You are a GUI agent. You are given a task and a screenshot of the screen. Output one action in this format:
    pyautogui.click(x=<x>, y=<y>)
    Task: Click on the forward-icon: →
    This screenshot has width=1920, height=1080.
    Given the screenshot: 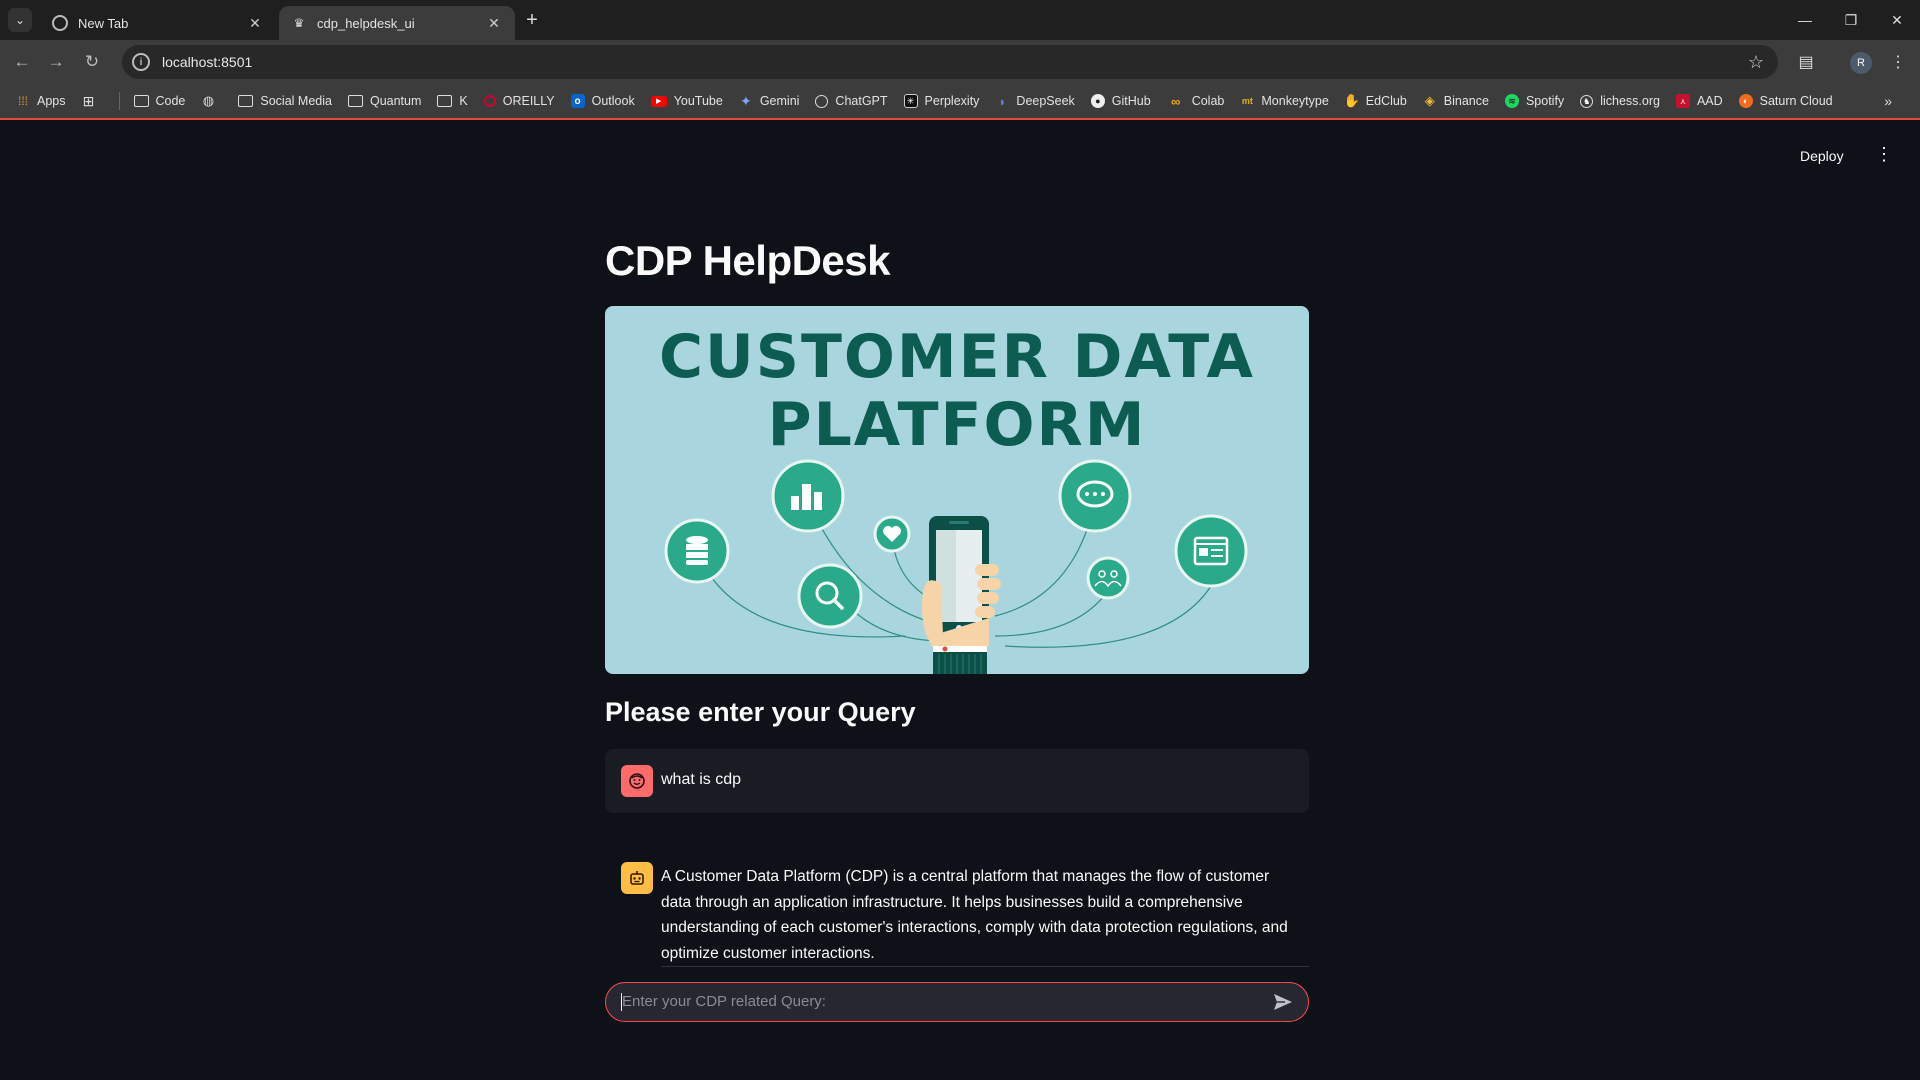 What is the action you would take?
    pyautogui.click(x=56, y=62)
    